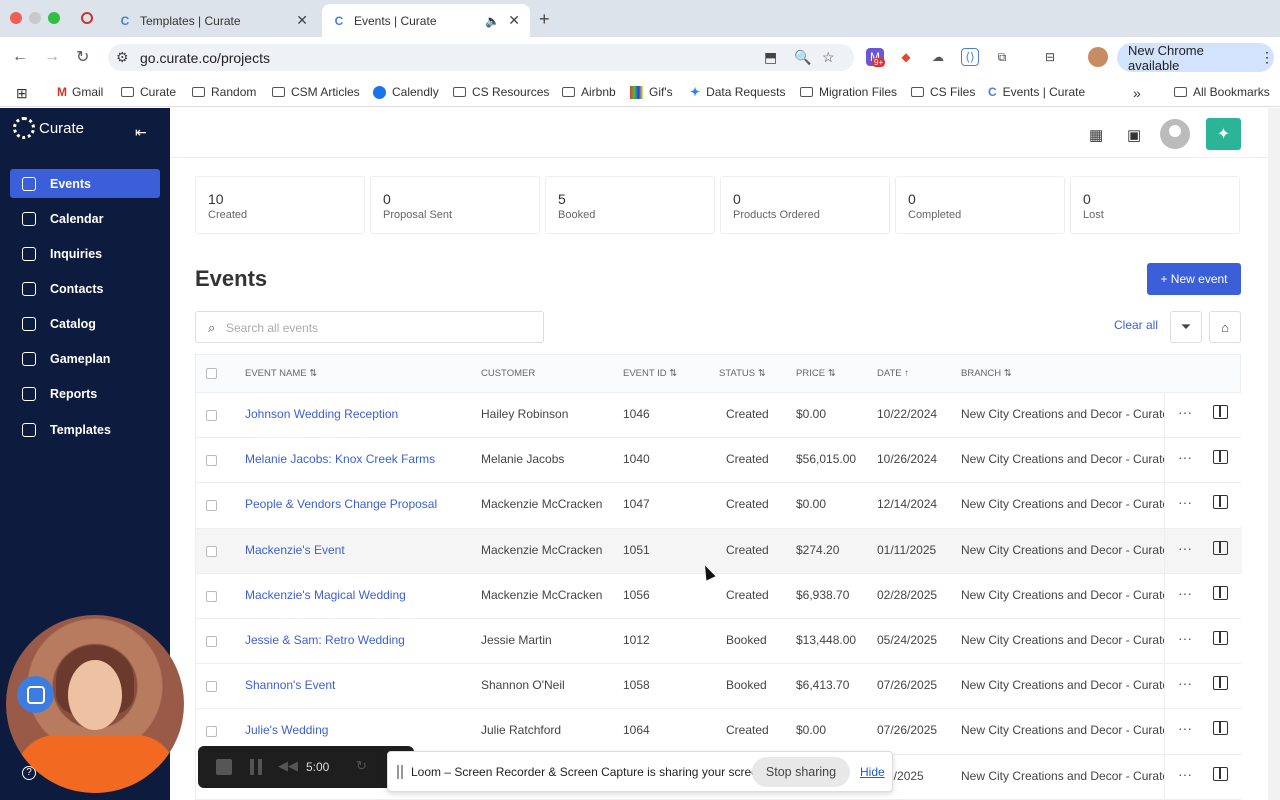 This screenshot has width=1280, height=800. I want to click on gallery-icon: ▣, so click(1134, 135).